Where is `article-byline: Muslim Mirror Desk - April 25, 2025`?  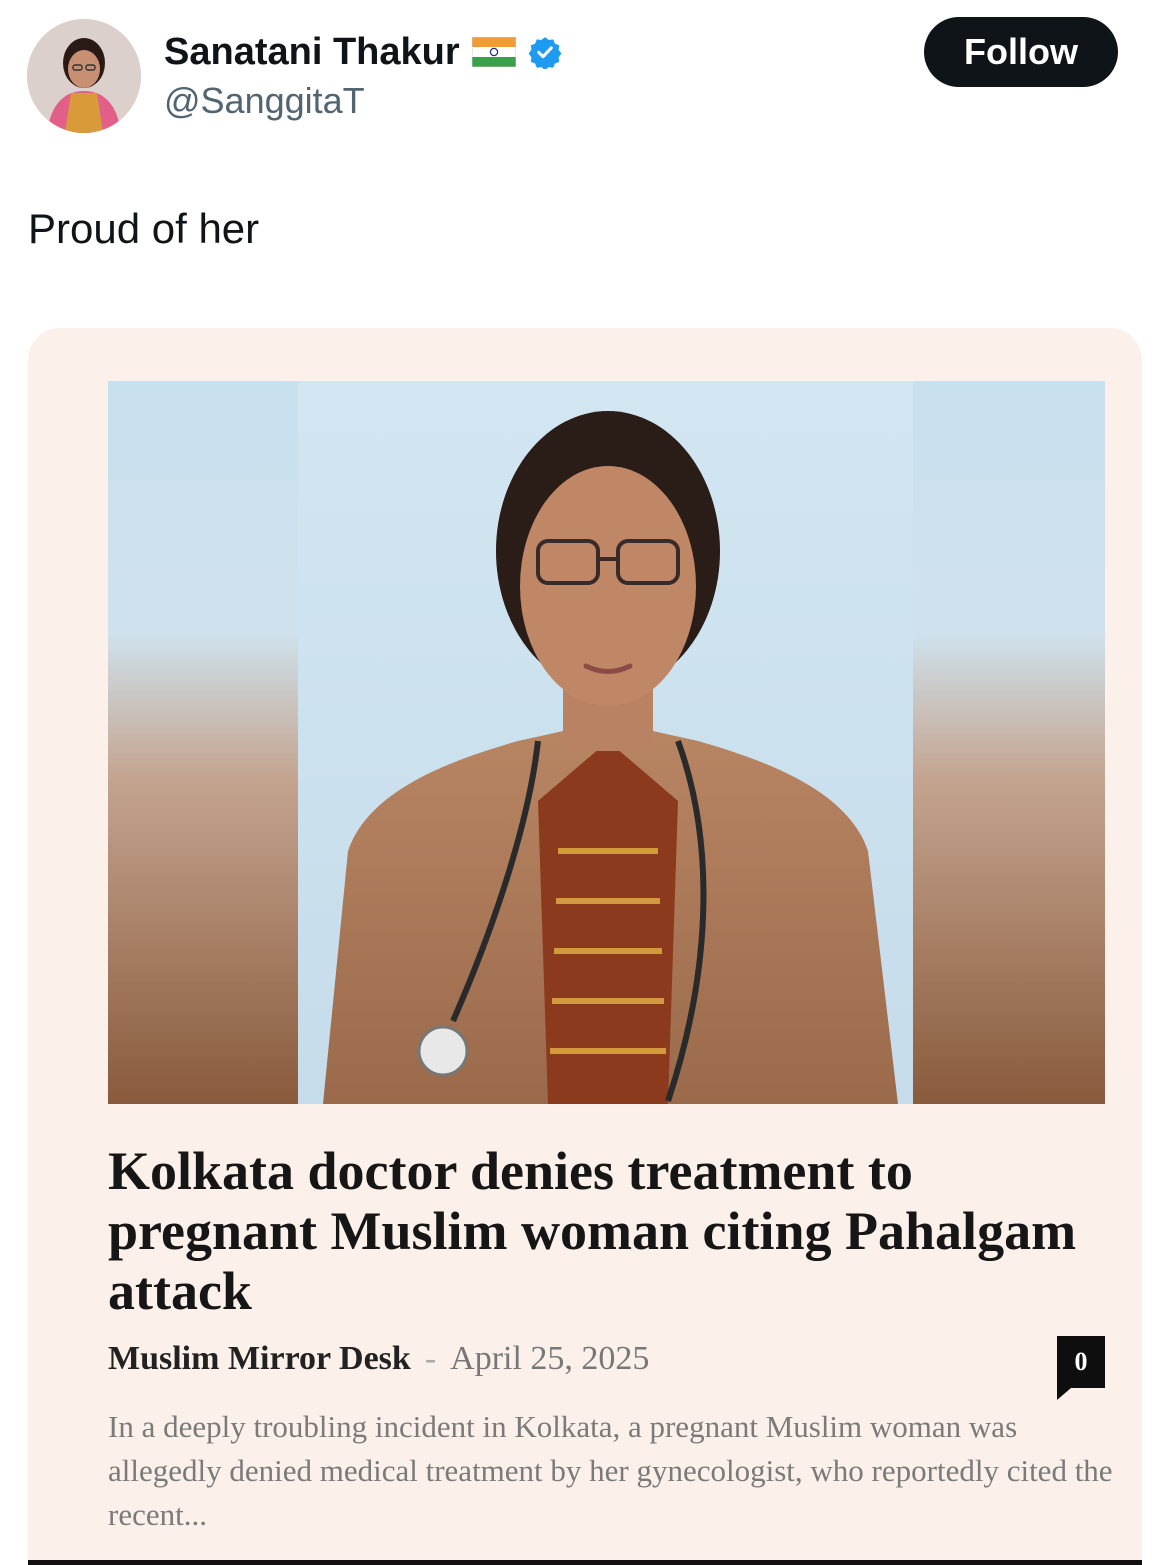 article-byline: Muslim Mirror Desk - April 25, 2025 is located at coordinates (378, 1359).